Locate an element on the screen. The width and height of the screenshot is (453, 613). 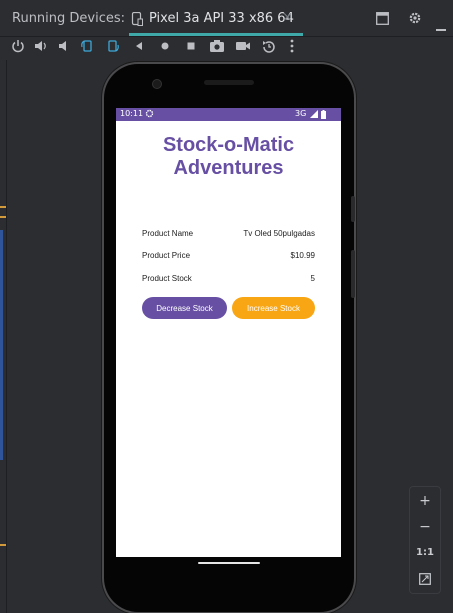
front-camera is located at coordinates (157, 84).